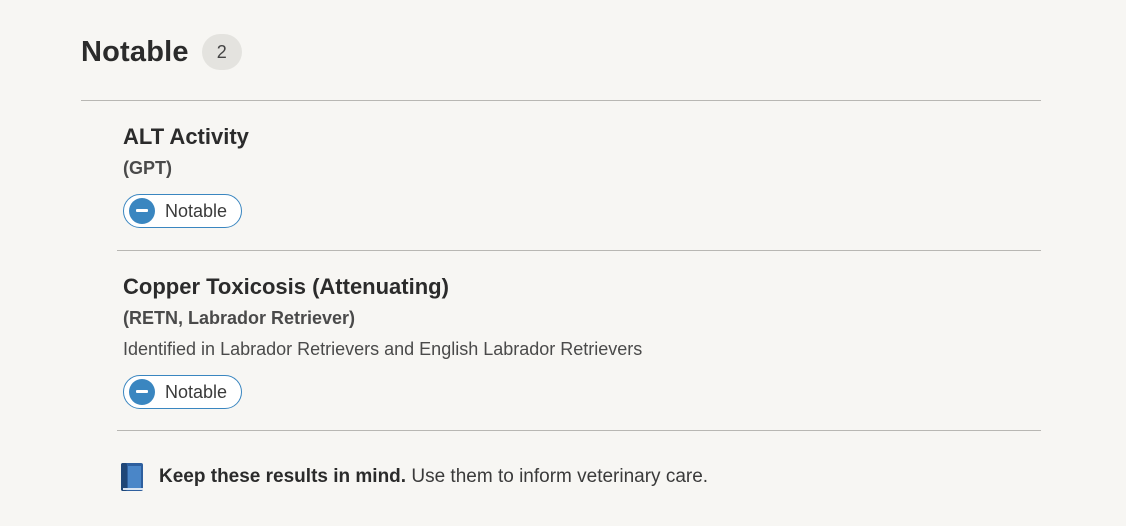 This screenshot has height=526, width=1126. Describe the element at coordinates (283, 476) in the screenshot. I see `footer-bold-text: Keep these results in mind.` at that location.